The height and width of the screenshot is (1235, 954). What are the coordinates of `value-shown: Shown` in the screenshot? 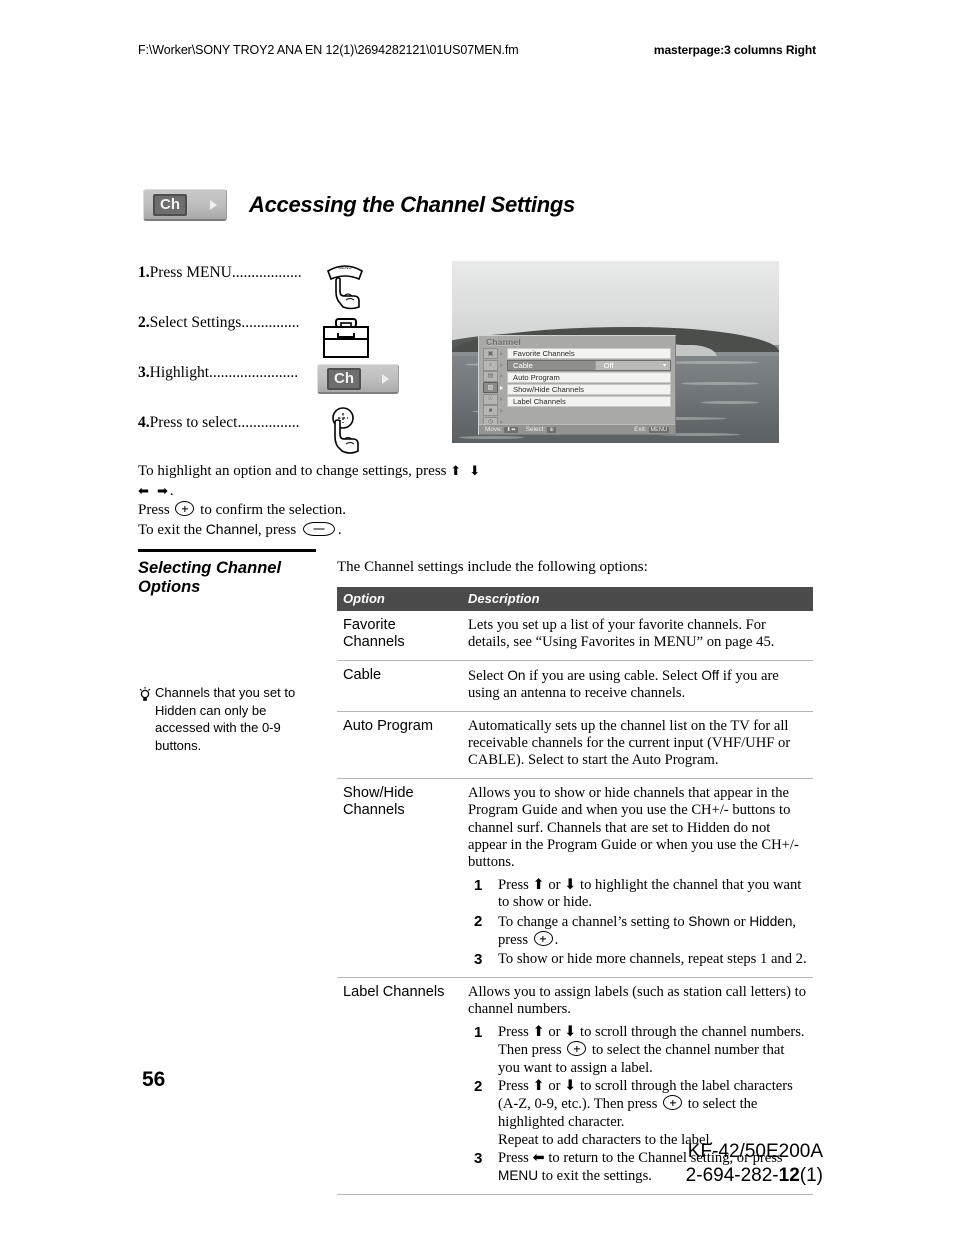 It's located at (709, 921).